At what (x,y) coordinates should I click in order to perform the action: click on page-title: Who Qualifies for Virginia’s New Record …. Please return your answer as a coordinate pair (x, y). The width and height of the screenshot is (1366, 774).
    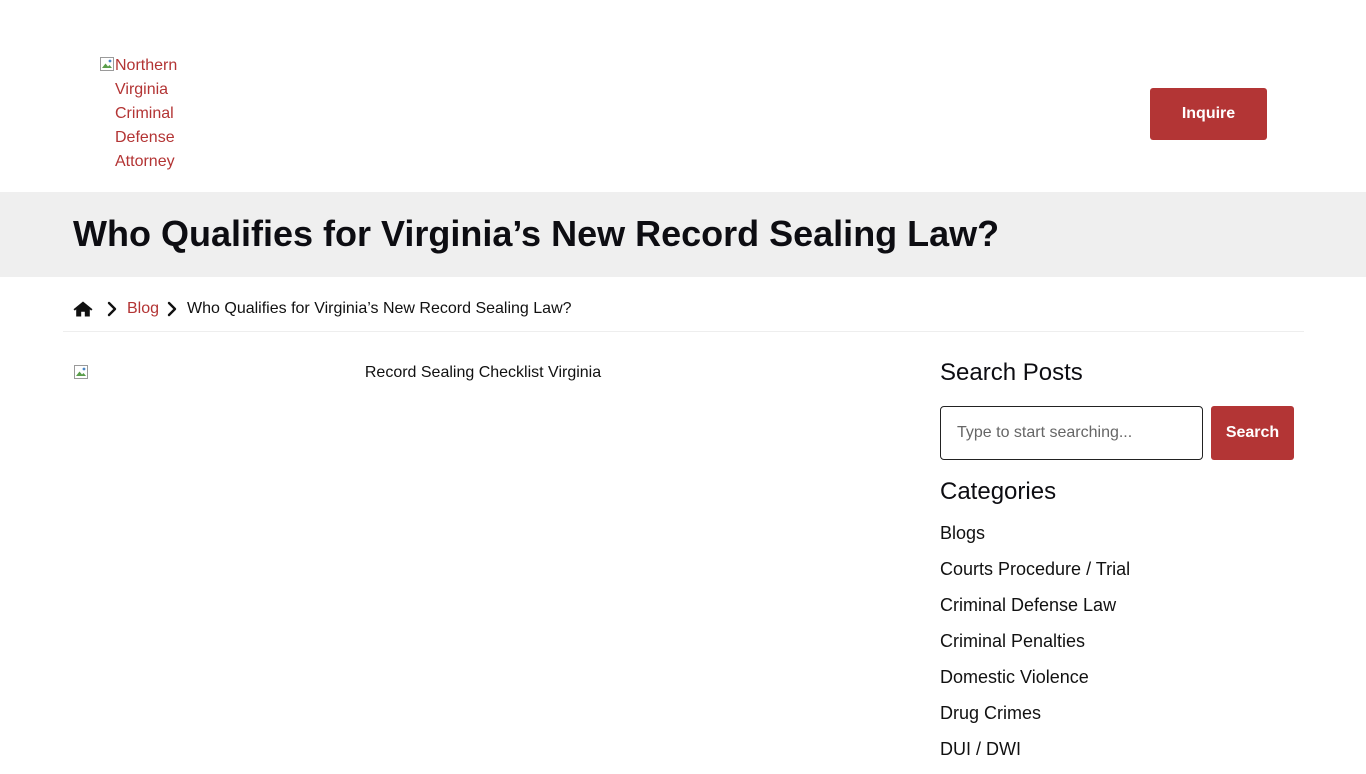
    Looking at the image, I should click on (536, 233).